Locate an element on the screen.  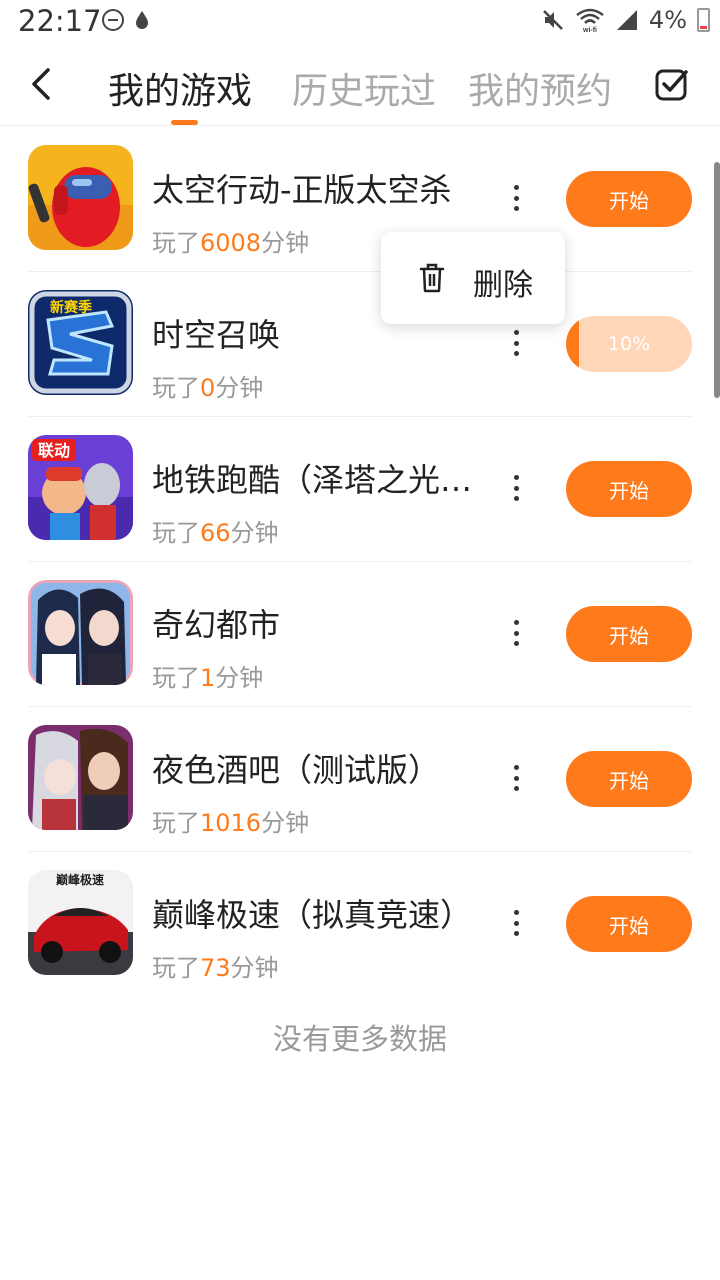
svg-text: wi-fi is located at coordinates (589, 30).